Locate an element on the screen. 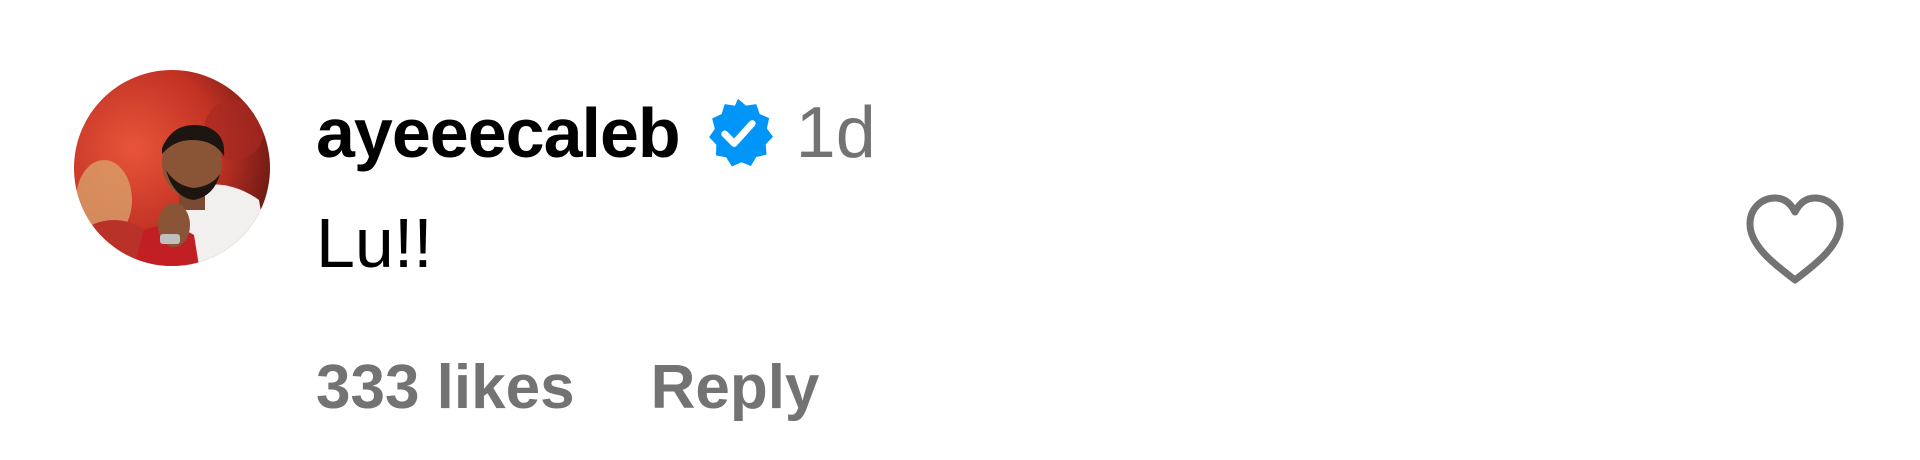 This screenshot has height=460, width=1920. avatar is located at coordinates (172, 168).